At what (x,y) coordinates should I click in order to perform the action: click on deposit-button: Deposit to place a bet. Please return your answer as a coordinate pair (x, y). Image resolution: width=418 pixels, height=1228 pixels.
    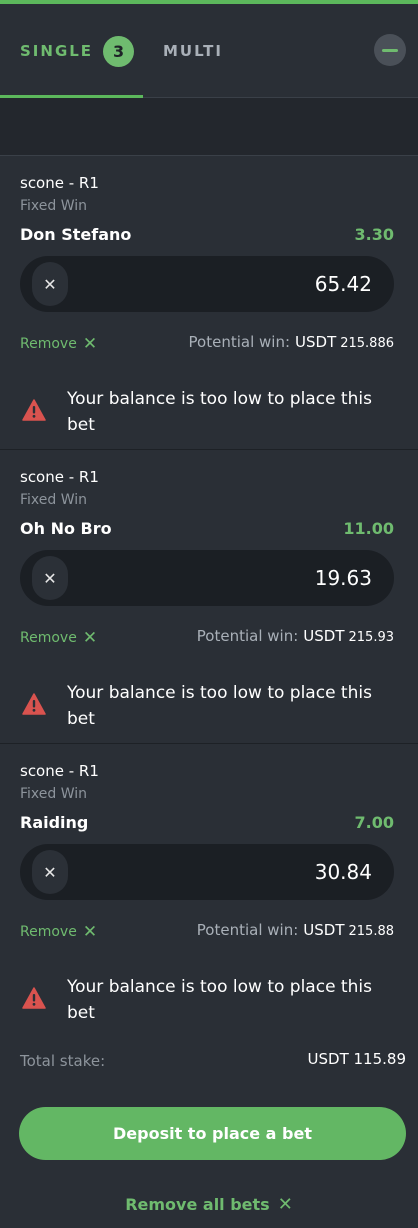
    Looking at the image, I should click on (212, 1133).